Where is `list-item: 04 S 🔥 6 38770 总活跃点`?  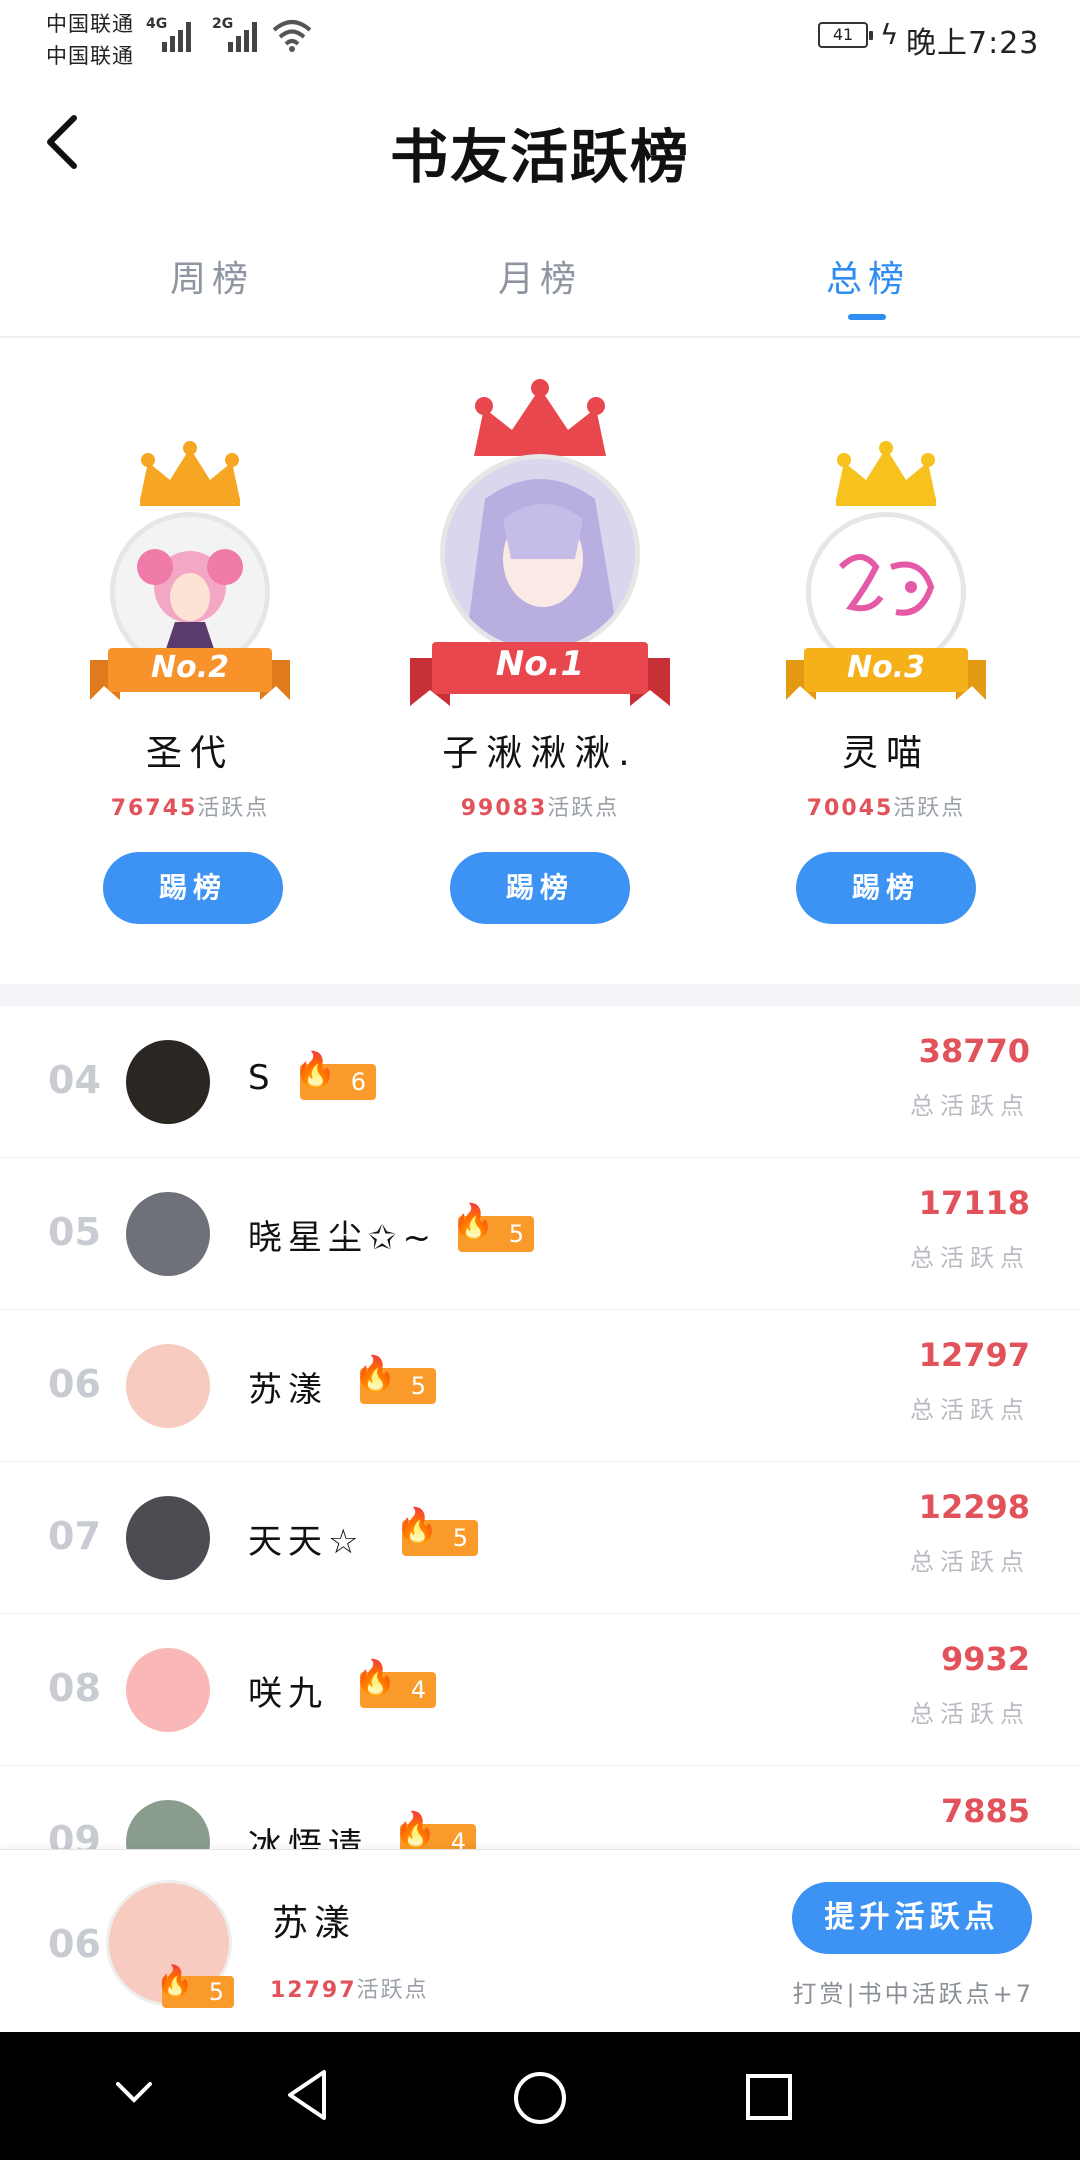 list-item: 04 S 🔥 6 38770 总活跃点 is located at coordinates (540, 1082).